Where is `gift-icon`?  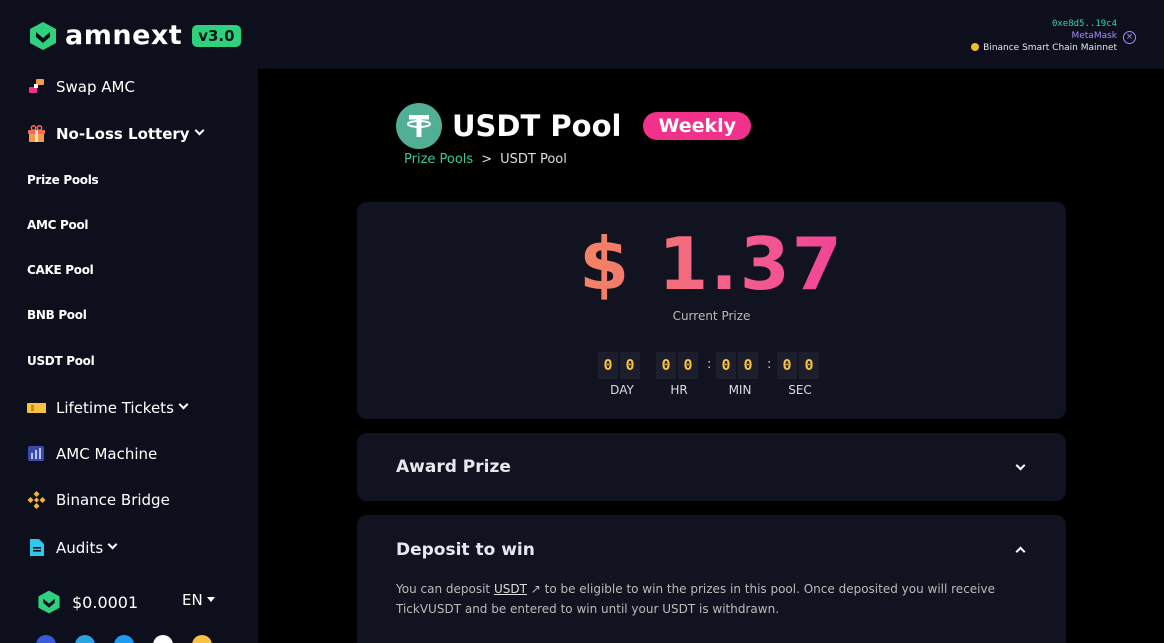
gift-icon is located at coordinates (36, 133).